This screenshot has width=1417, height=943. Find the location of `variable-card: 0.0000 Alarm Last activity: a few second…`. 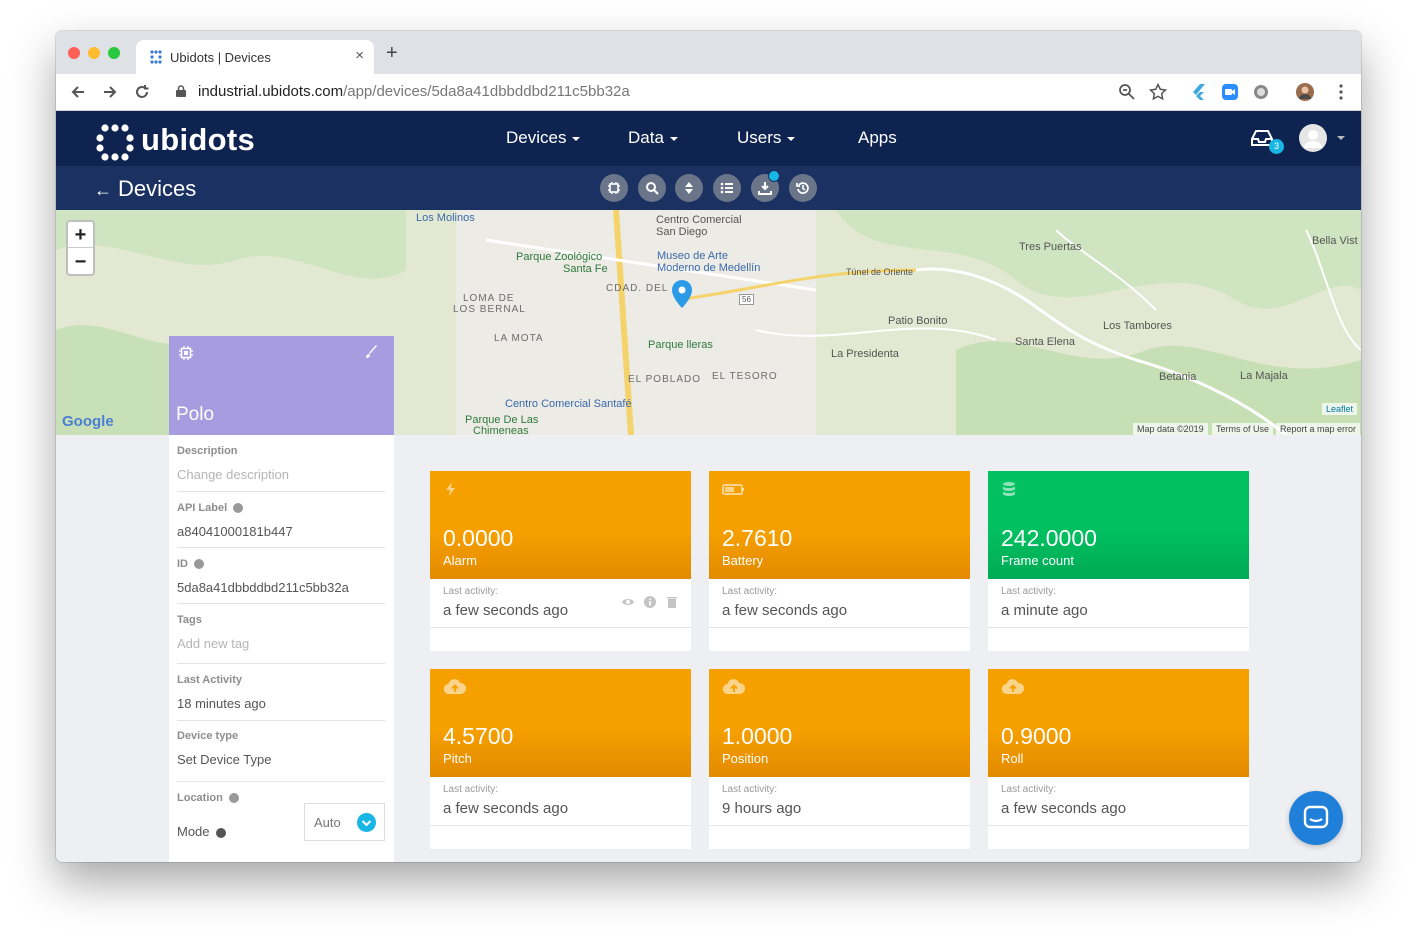

variable-card: 0.0000 Alarm Last activity: a few second… is located at coordinates (560, 561).